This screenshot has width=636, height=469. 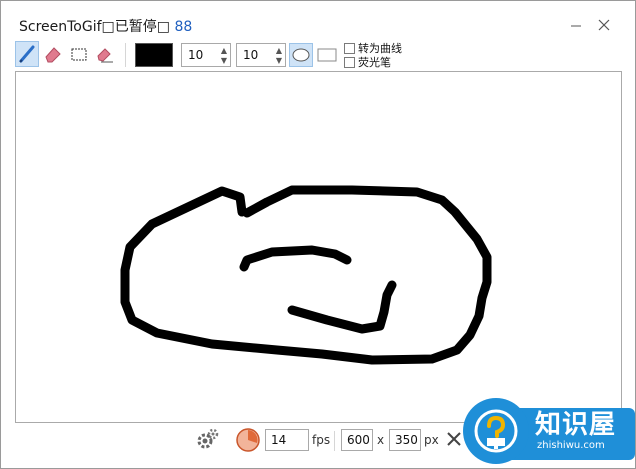 I want to click on ellipse-icon, so click(x=301, y=55).